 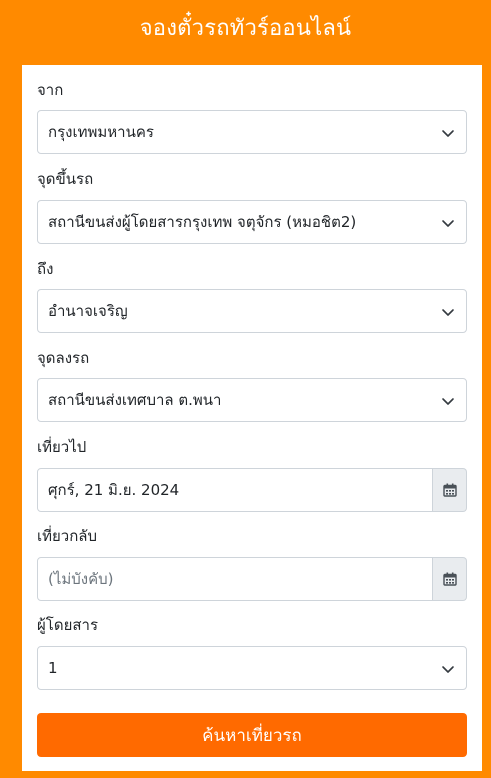 I want to click on dropoff-select: สถานีขนส่งเทศบาล ต.พนา, so click(x=252, y=400).